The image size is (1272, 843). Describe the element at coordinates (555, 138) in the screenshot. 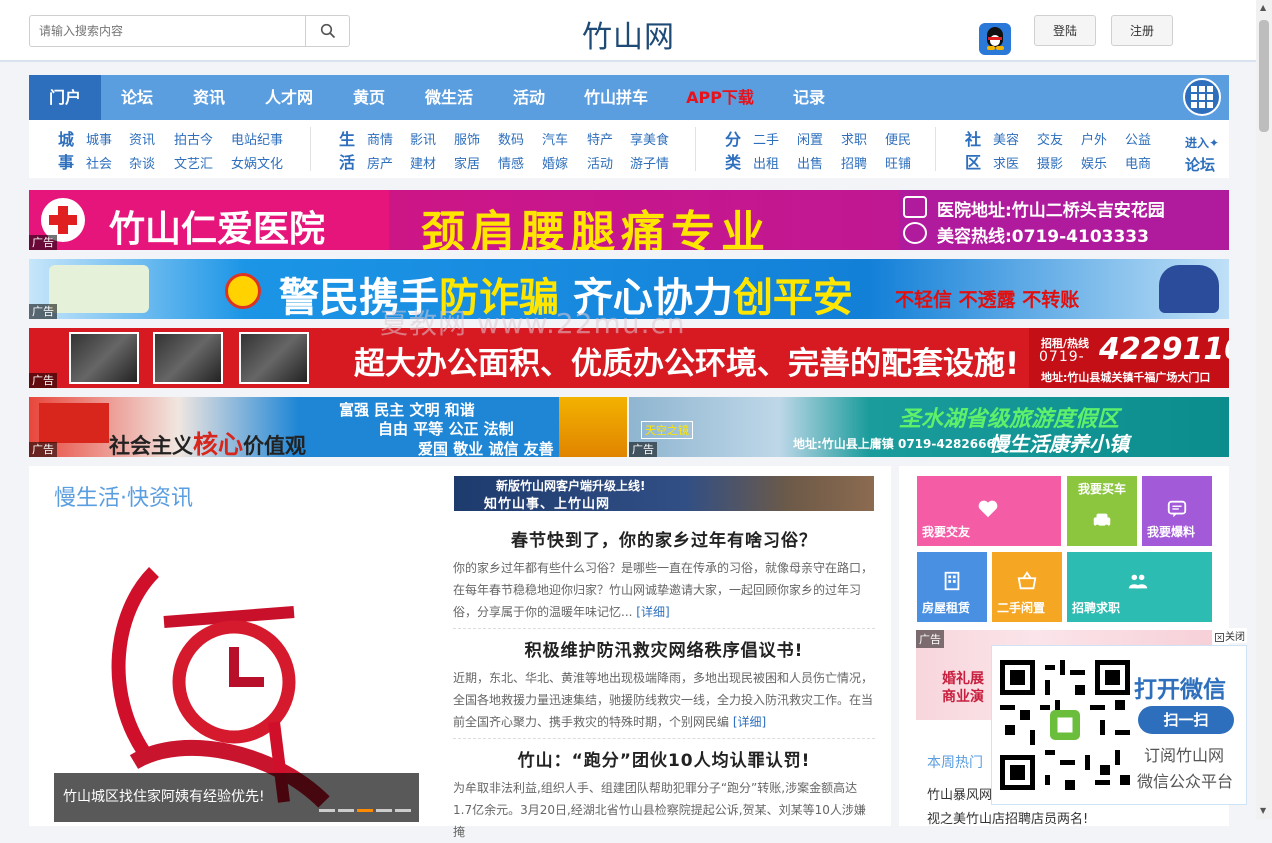

I see `subnav-link: 汽车` at that location.